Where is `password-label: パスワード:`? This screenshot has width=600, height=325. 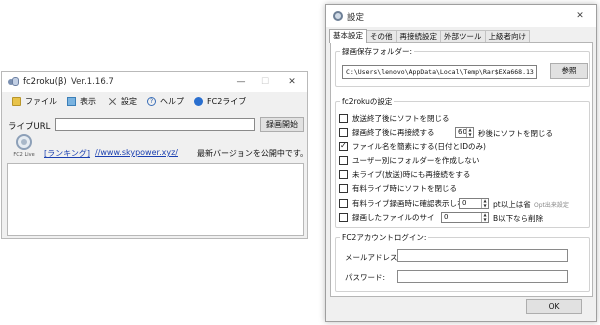
password-label: パスワード: is located at coordinates (365, 277).